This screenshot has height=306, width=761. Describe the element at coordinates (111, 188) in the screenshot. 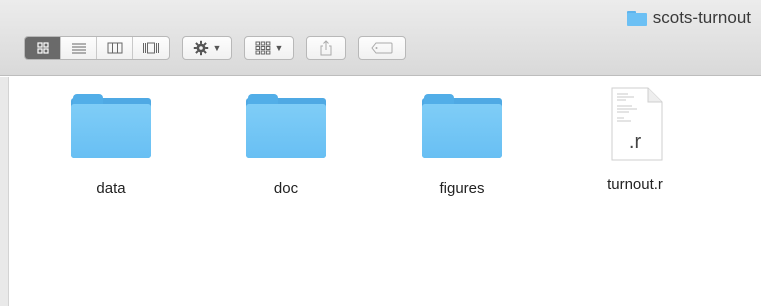

I see `file-name: data` at that location.